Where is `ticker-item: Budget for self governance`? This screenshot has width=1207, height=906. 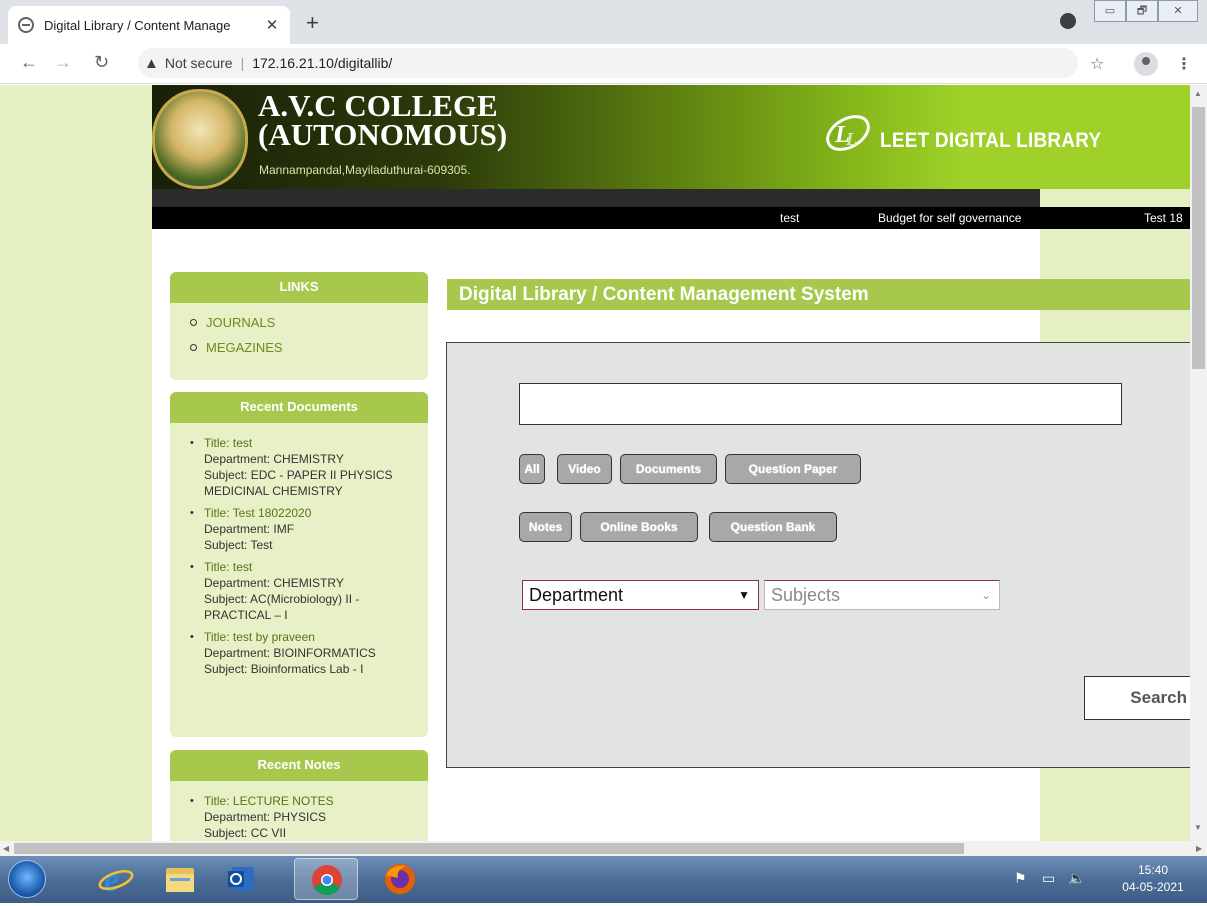
ticker-item: Budget for self governance is located at coordinates (949, 218).